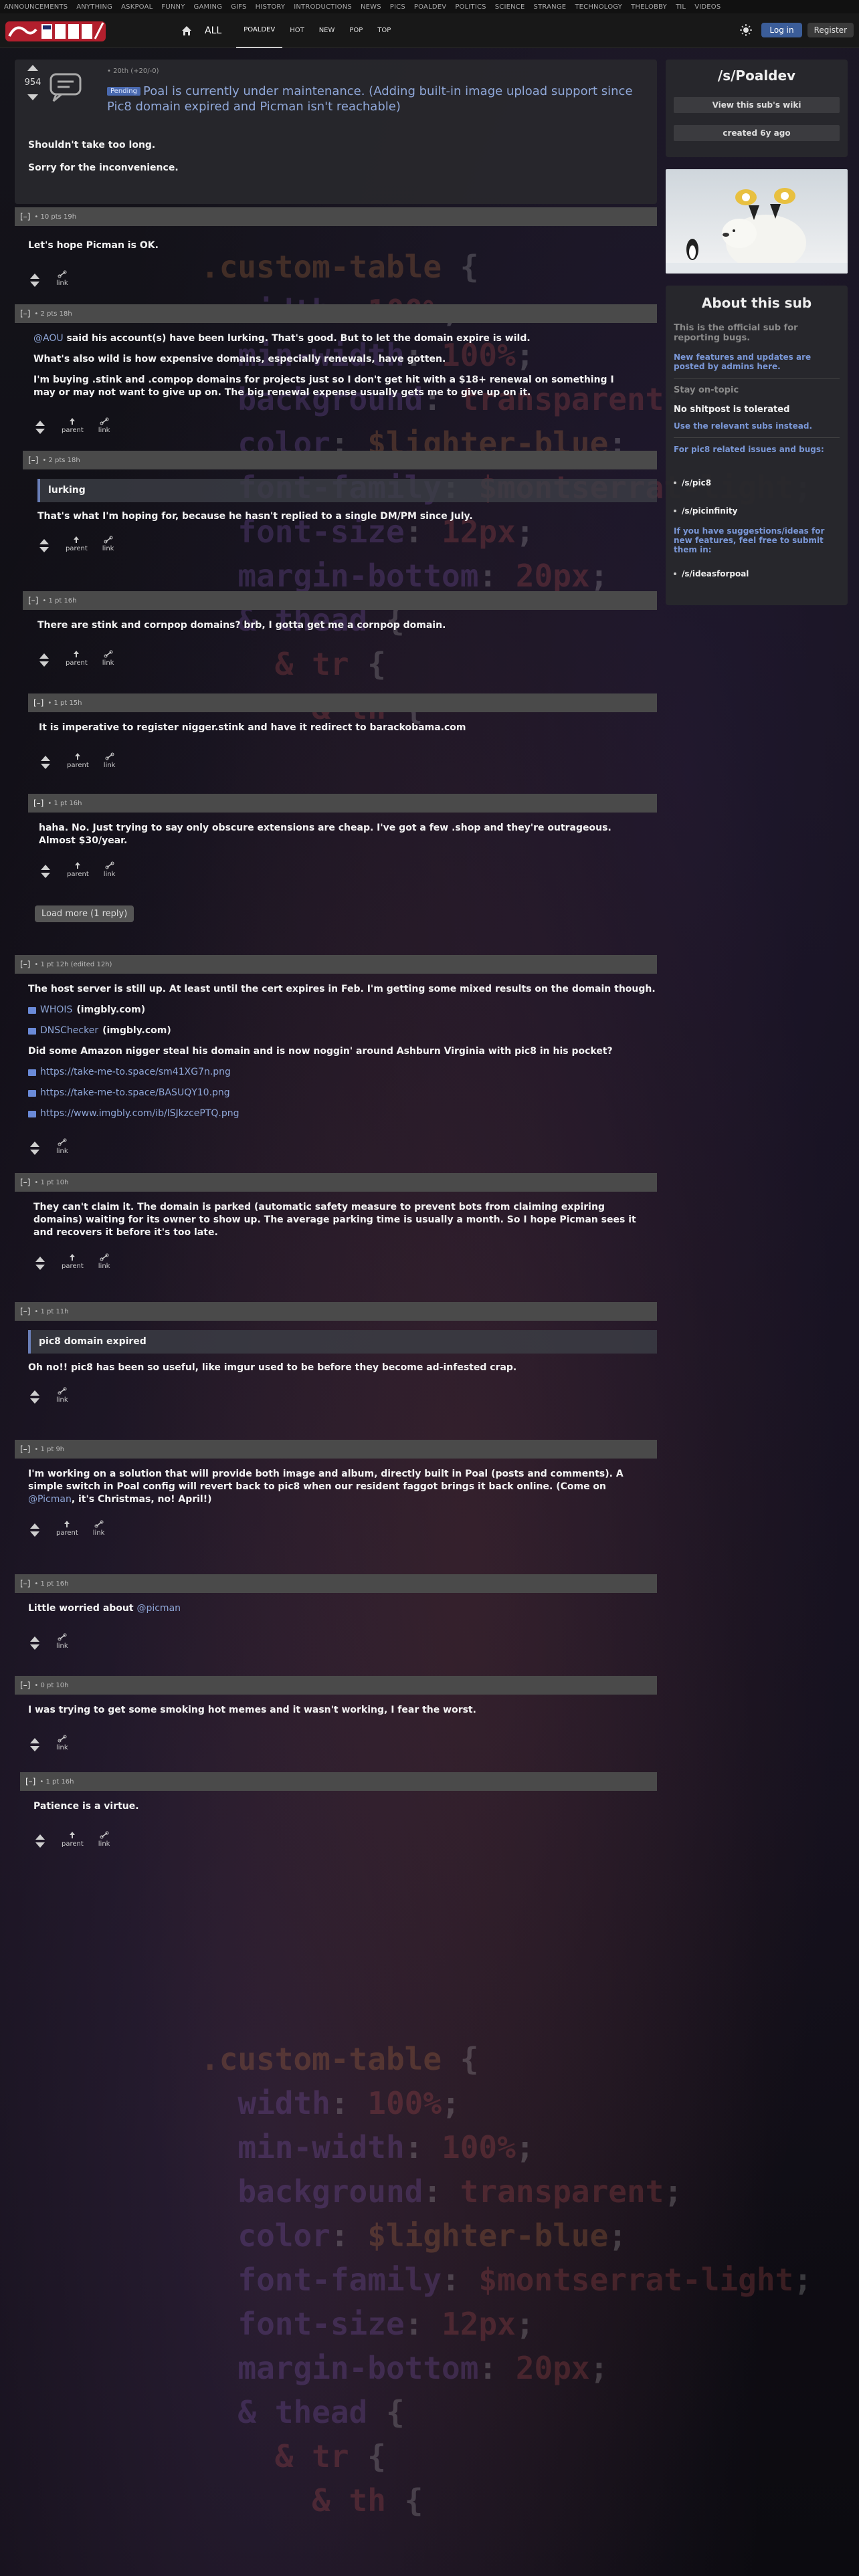 The image size is (859, 2576). I want to click on topbar-sub-link: FUNNY, so click(173, 7).